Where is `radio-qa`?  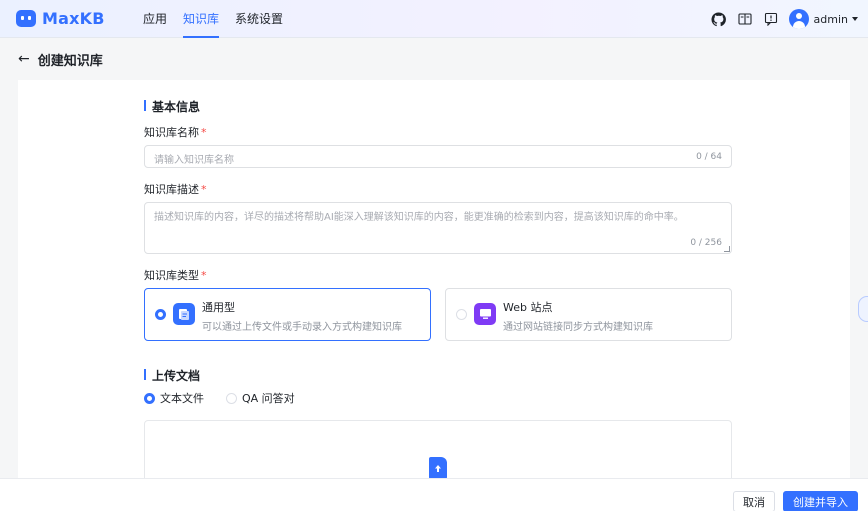 radio-qa is located at coordinates (231, 398).